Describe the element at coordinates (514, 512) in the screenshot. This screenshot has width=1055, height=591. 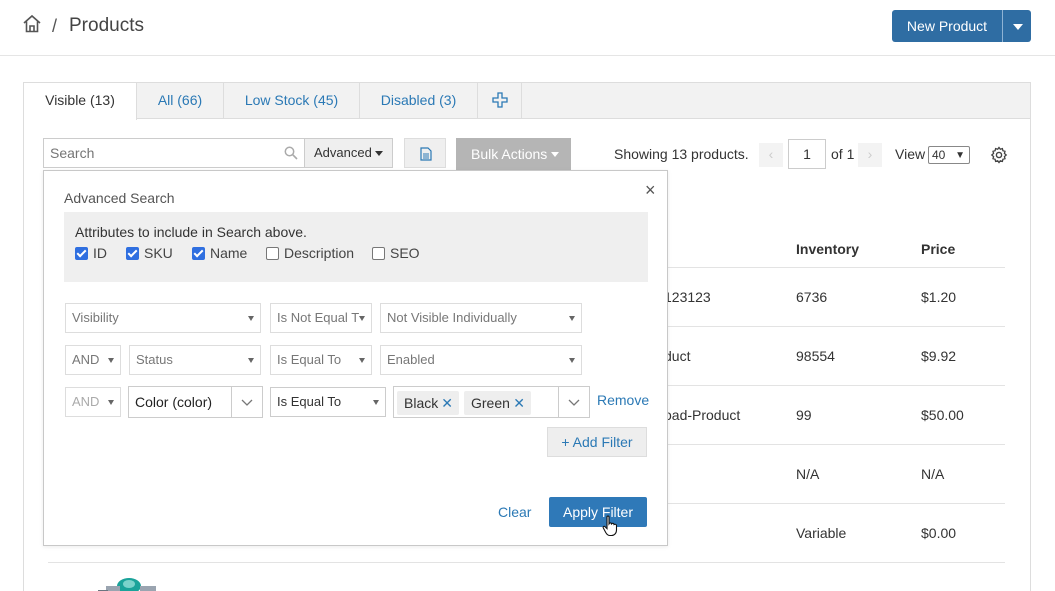
I see `clear-button: Clear` at that location.